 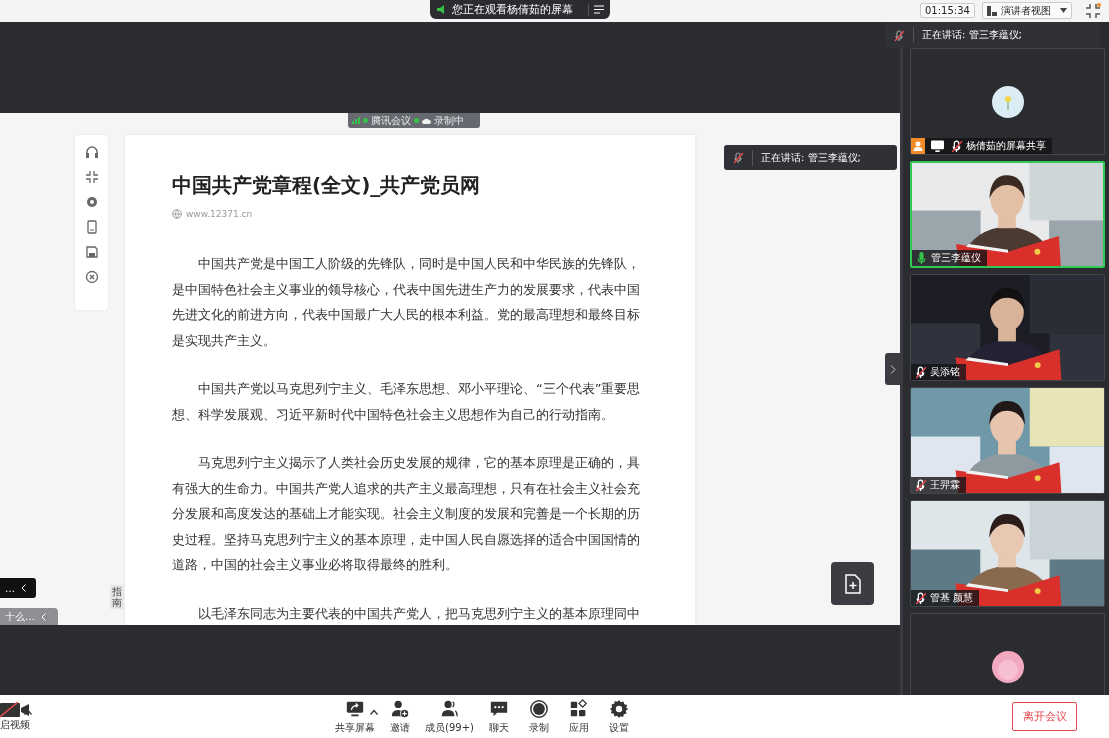 I want to click on add-page-button, so click(x=852, y=583).